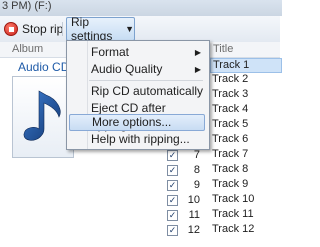 The width and height of the screenshot is (320, 247). I want to click on track-title: Track 8, so click(245, 169).